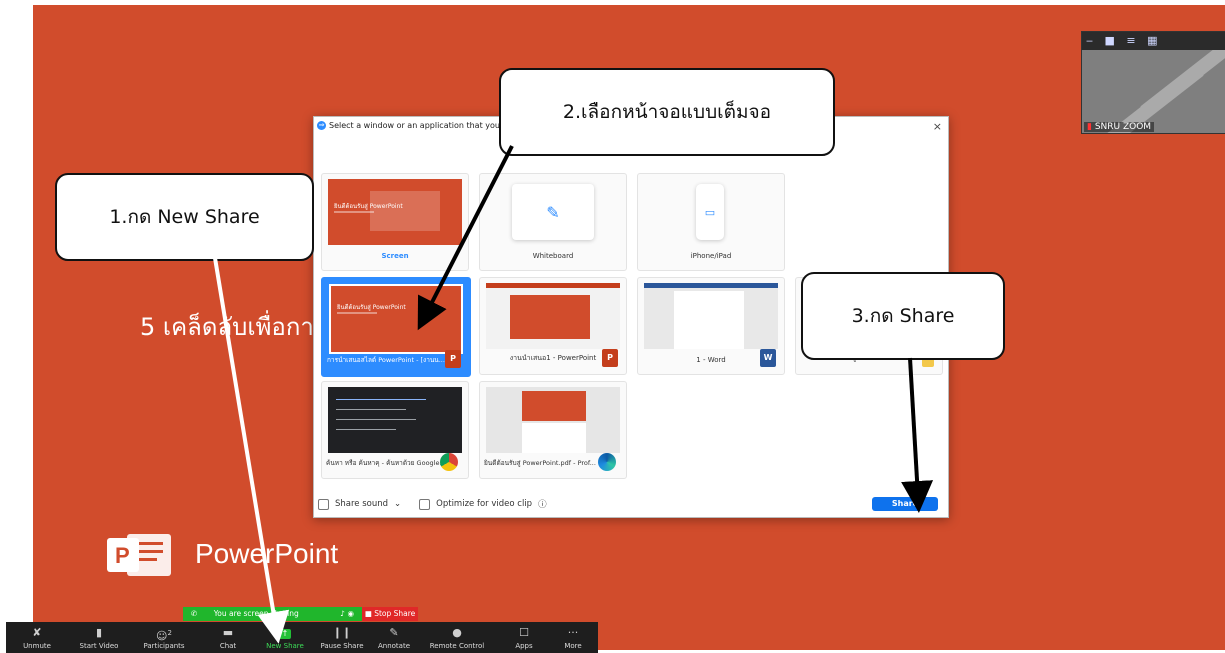  I want to click on arrow-select-screen, so click(465, 238).